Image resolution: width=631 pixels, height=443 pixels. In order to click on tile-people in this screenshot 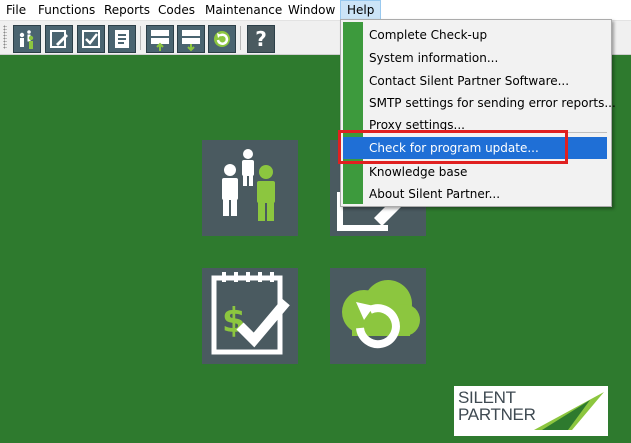, I will do `click(250, 188)`.